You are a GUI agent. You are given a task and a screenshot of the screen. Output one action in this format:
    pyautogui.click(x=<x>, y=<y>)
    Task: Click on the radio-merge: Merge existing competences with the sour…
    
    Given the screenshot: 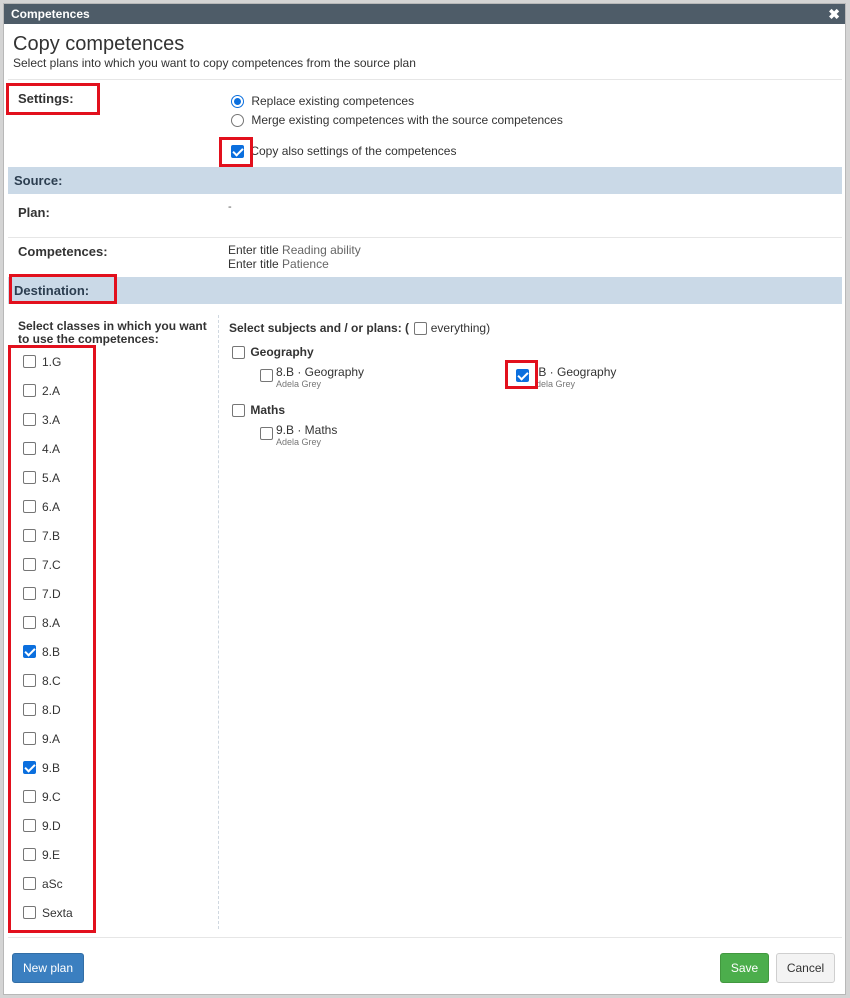 What is the action you would take?
    pyautogui.click(x=397, y=120)
    